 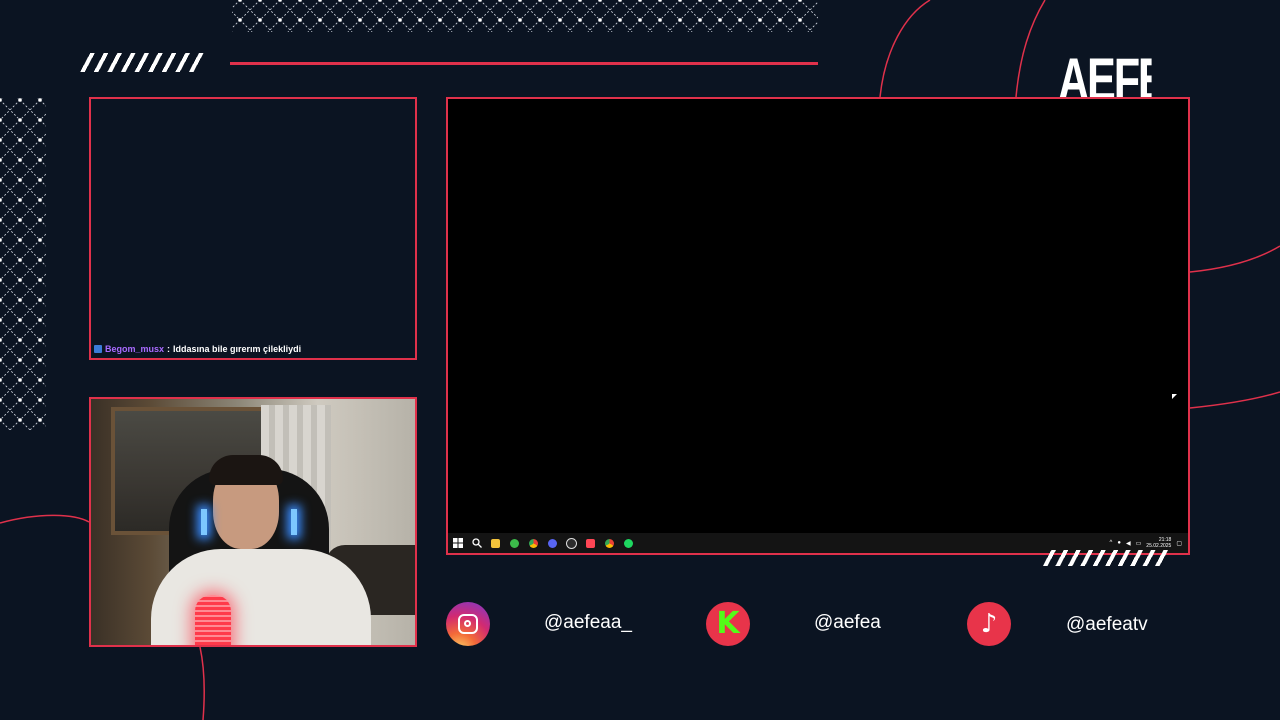 I want to click on tiktok-social: ♪ @aefeatv, so click(x=1057, y=624).